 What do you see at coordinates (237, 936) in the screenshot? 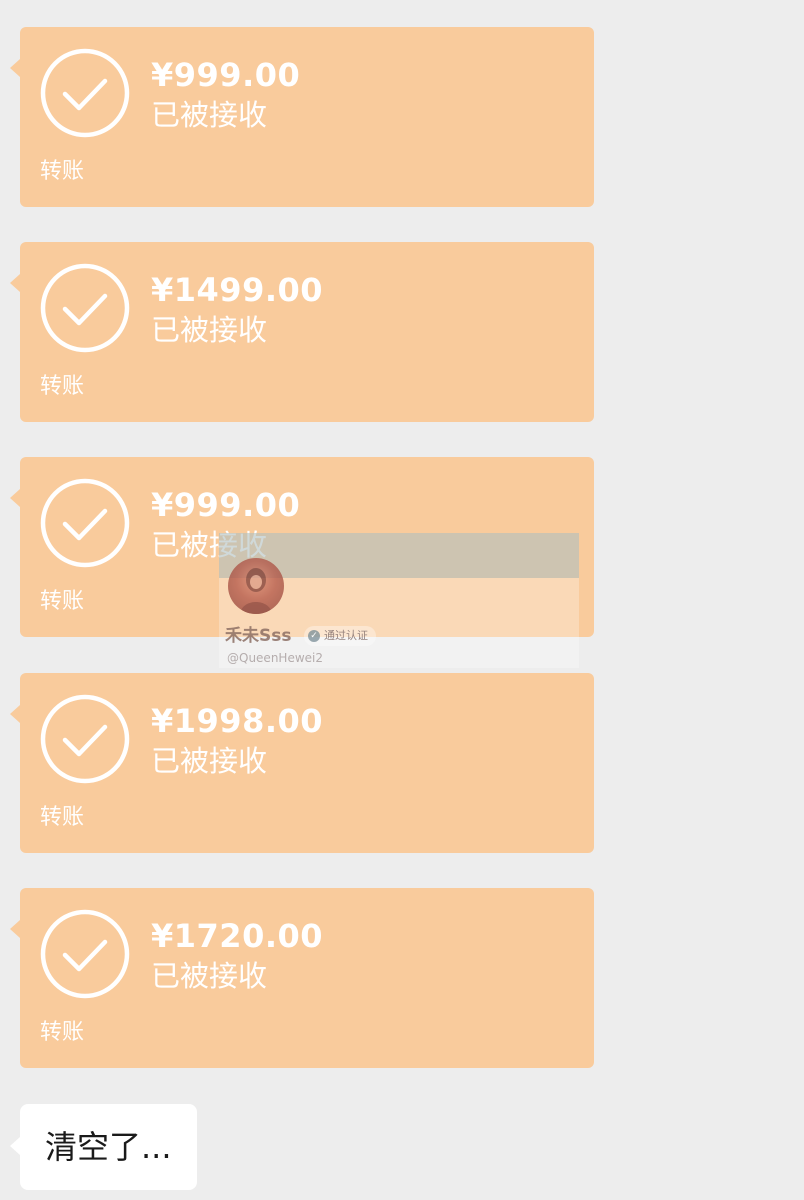
I see `transfer-amount: ¥1720.00` at bounding box center [237, 936].